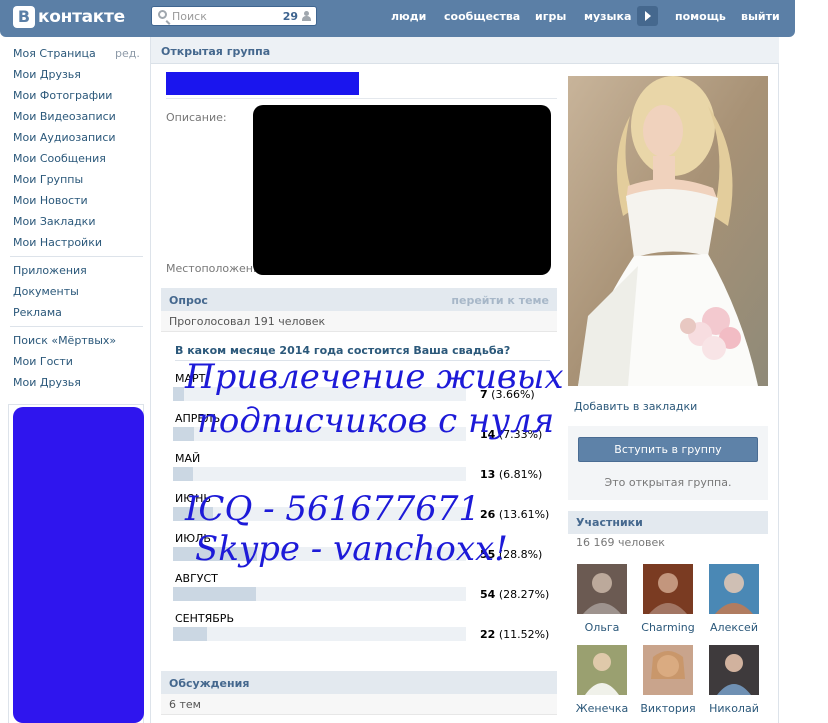 This screenshot has height=723, width=828. What do you see at coordinates (515, 514) in the screenshot?
I see `poll-option-value: 26 (13.61%)` at bounding box center [515, 514].